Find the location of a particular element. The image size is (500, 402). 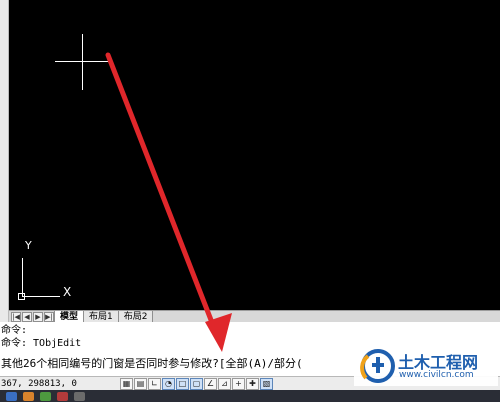

coordinate-readout: 367, 298813, 0 is located at coordinates (39, 383).